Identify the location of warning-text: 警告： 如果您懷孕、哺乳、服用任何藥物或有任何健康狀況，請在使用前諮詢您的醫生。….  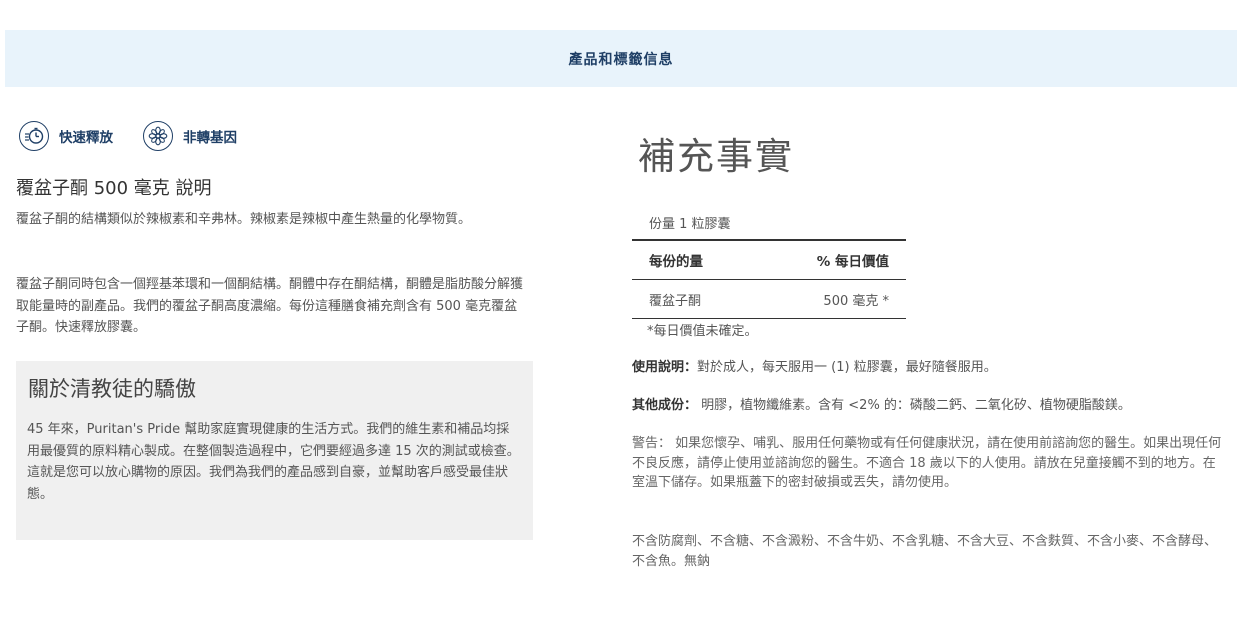
(927, 463).